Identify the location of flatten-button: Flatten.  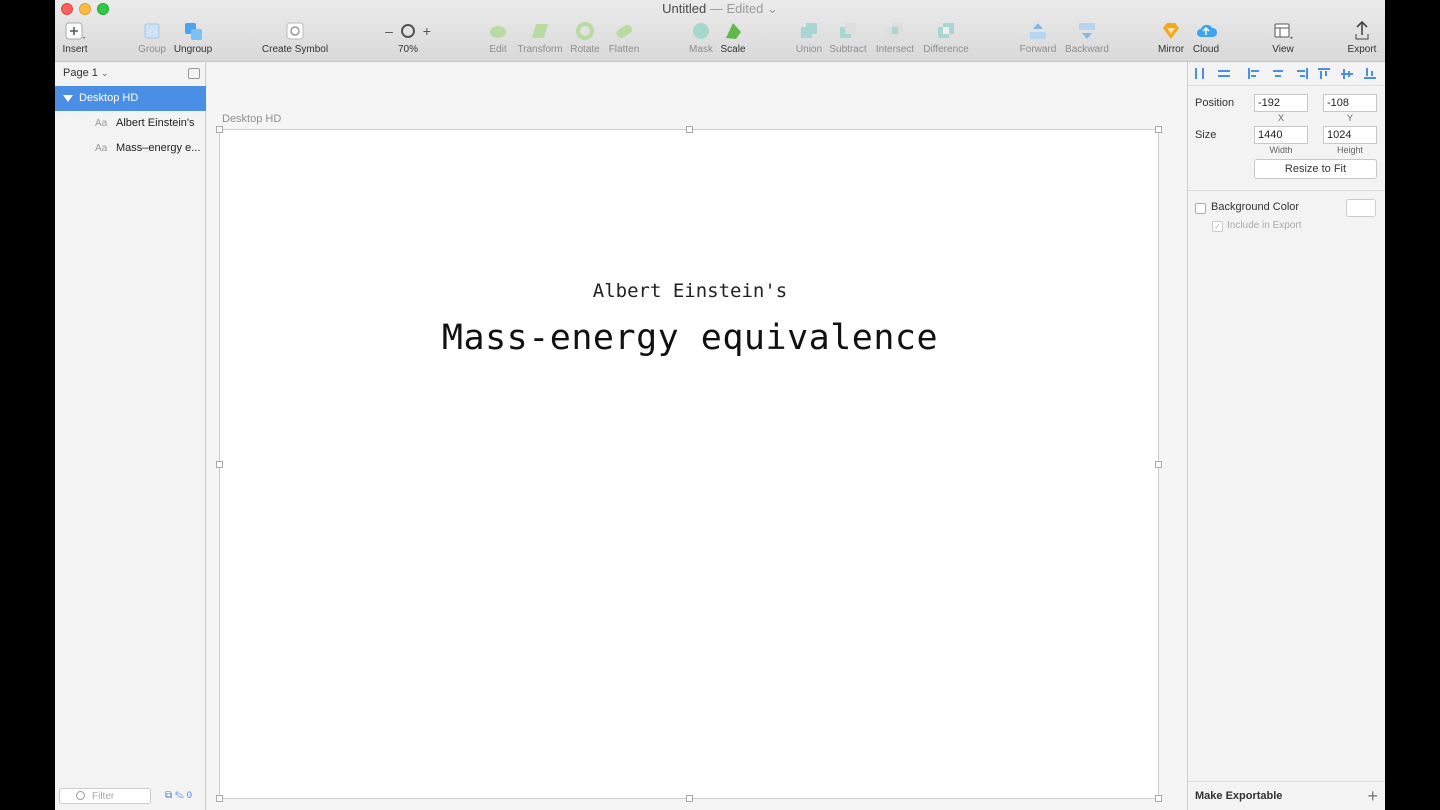
(624, 37).